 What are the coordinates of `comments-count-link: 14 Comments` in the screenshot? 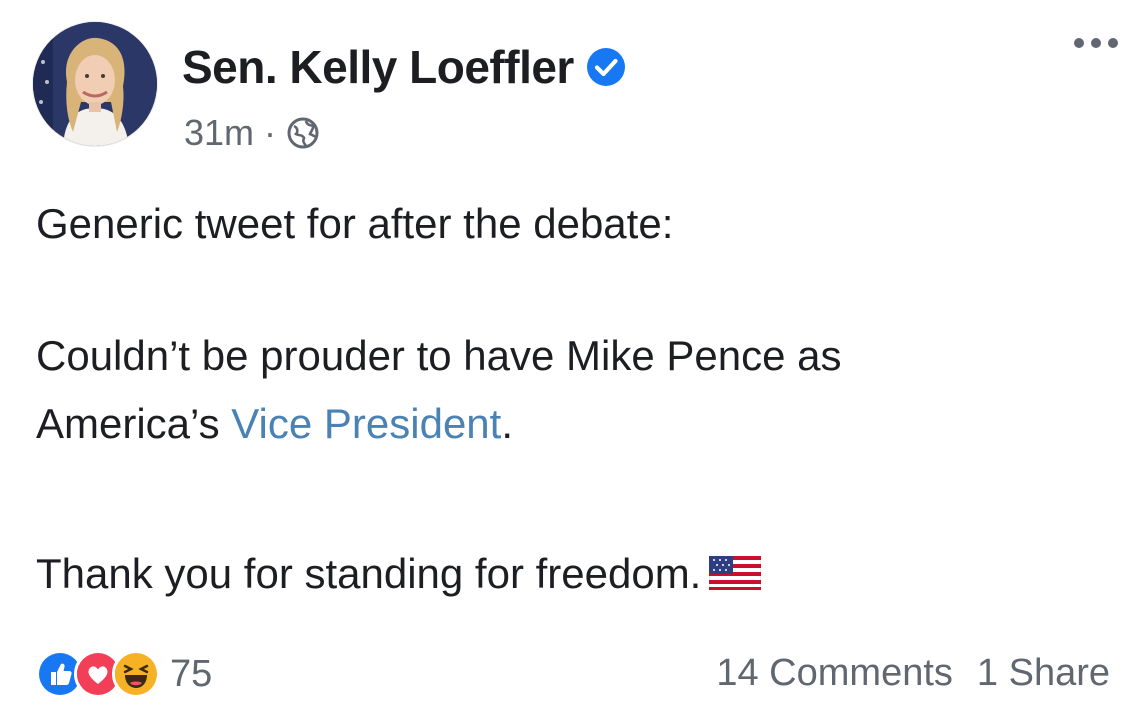 It's located at (834, 673).